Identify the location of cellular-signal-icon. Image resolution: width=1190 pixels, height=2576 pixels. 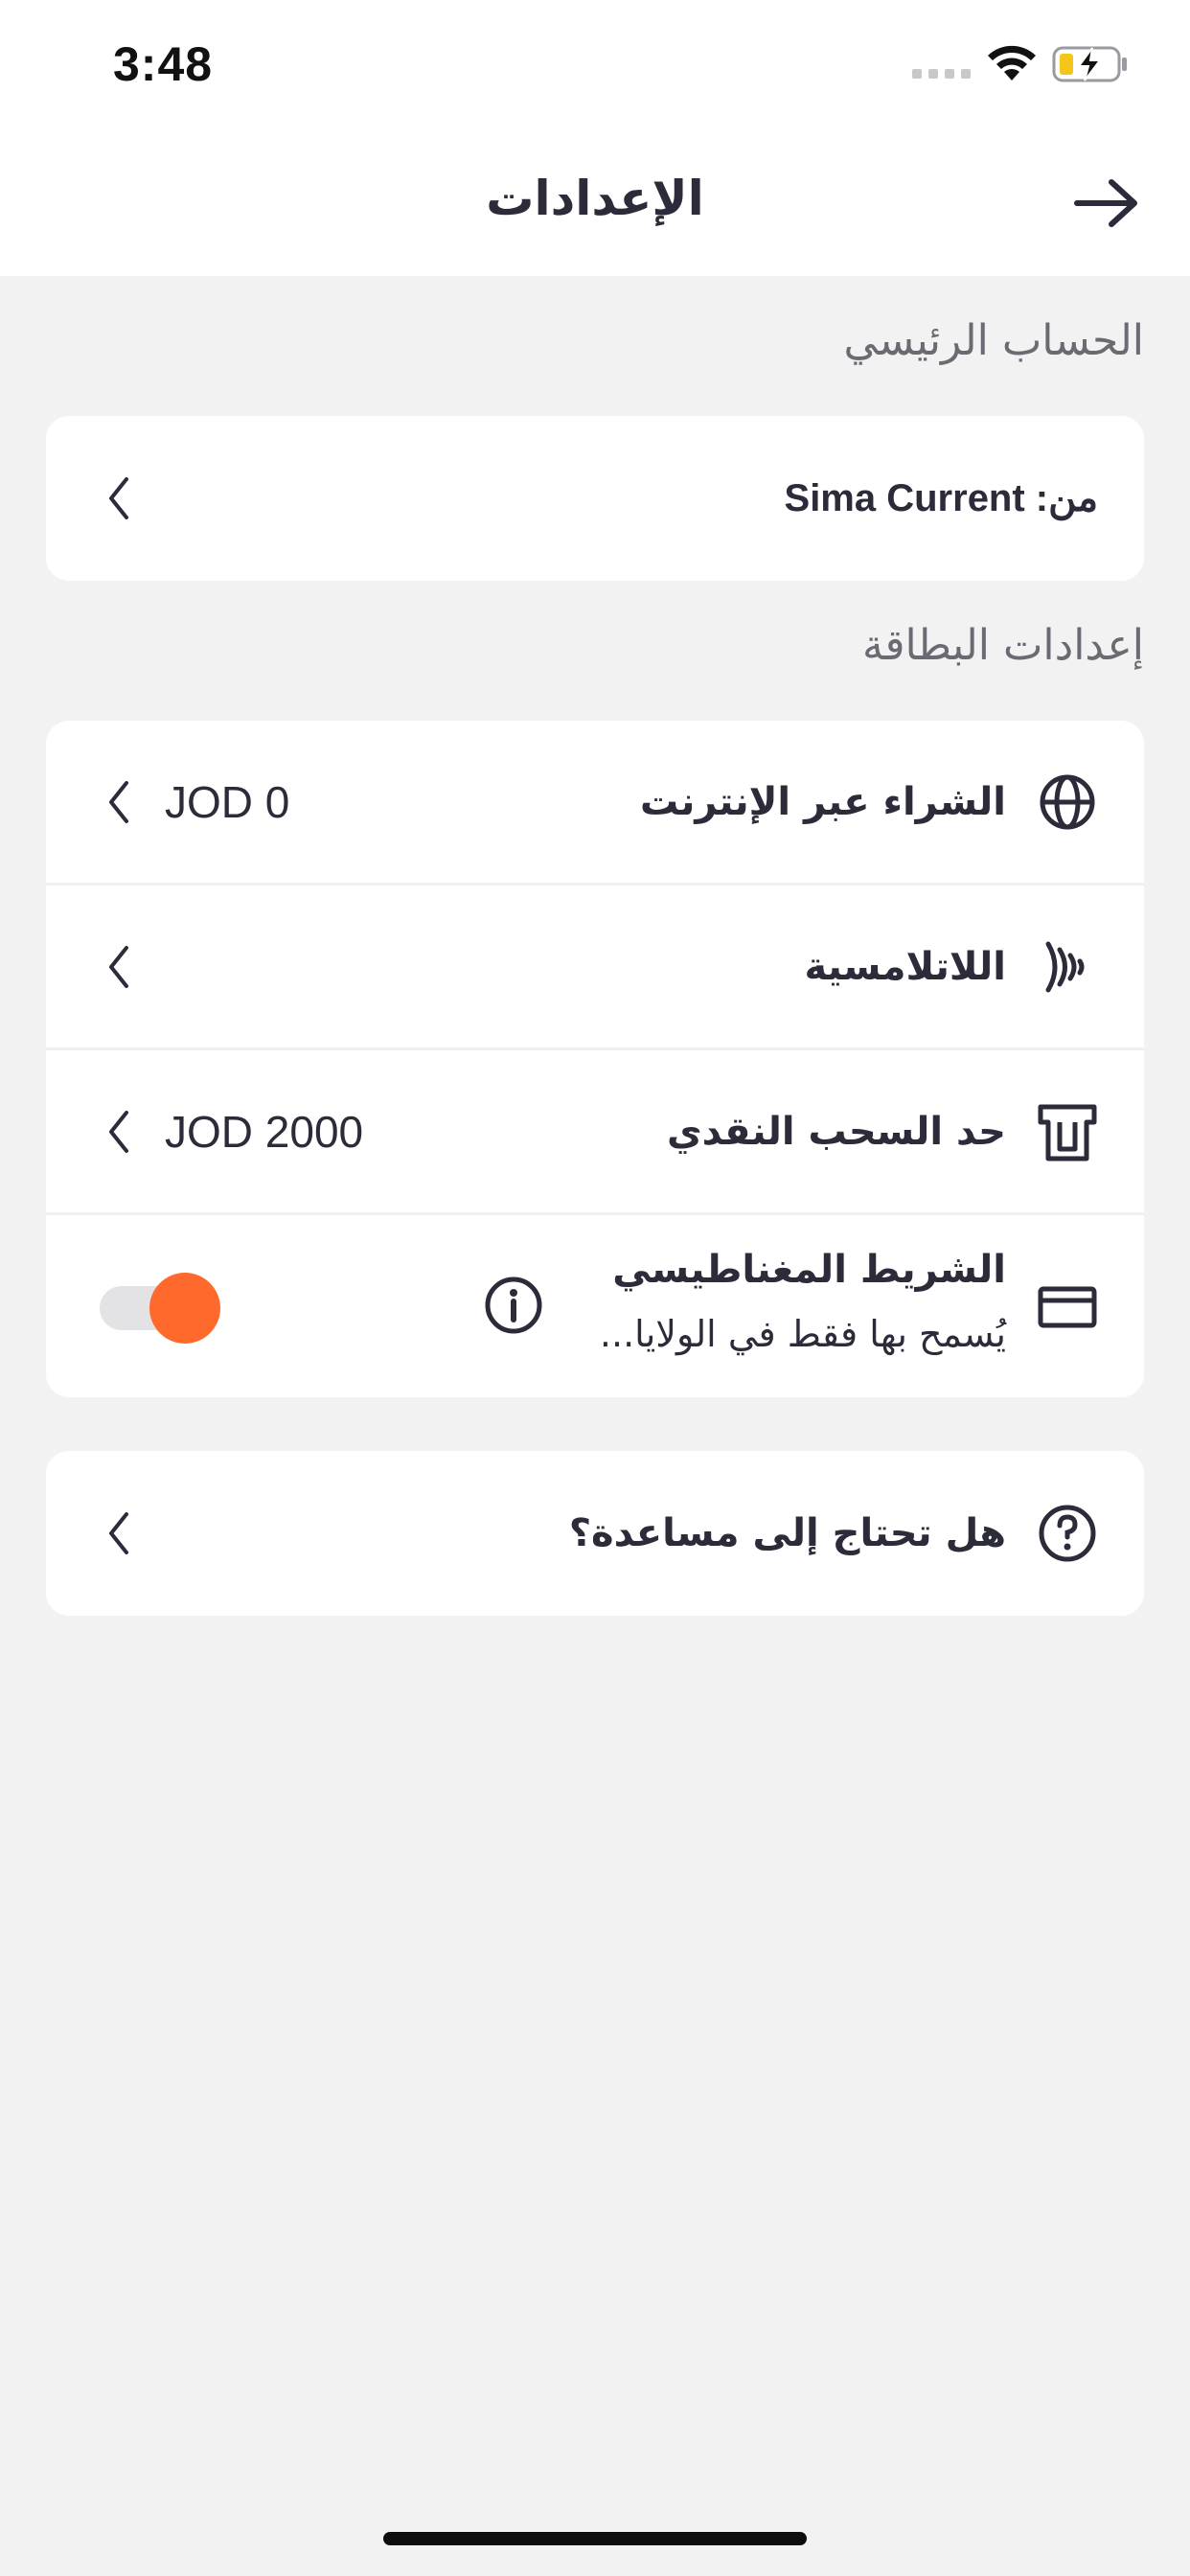
(942, 74).